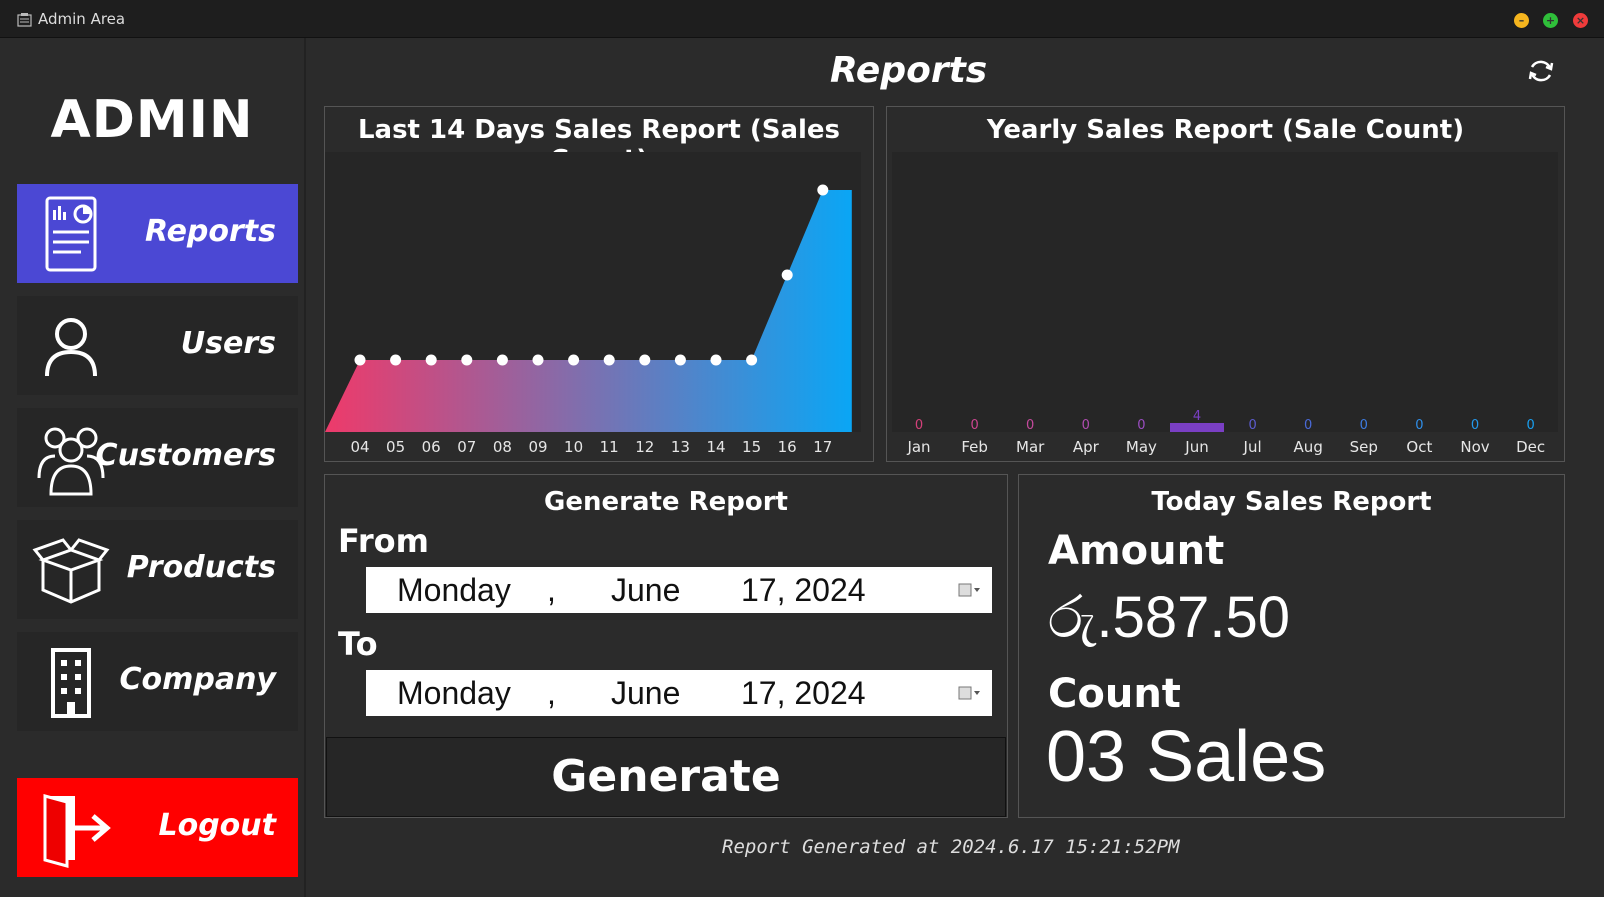  What do you see at coordinates (454, 590) in the screenshot?
I see `from-day: Monday` at bounding box center [454, 590].